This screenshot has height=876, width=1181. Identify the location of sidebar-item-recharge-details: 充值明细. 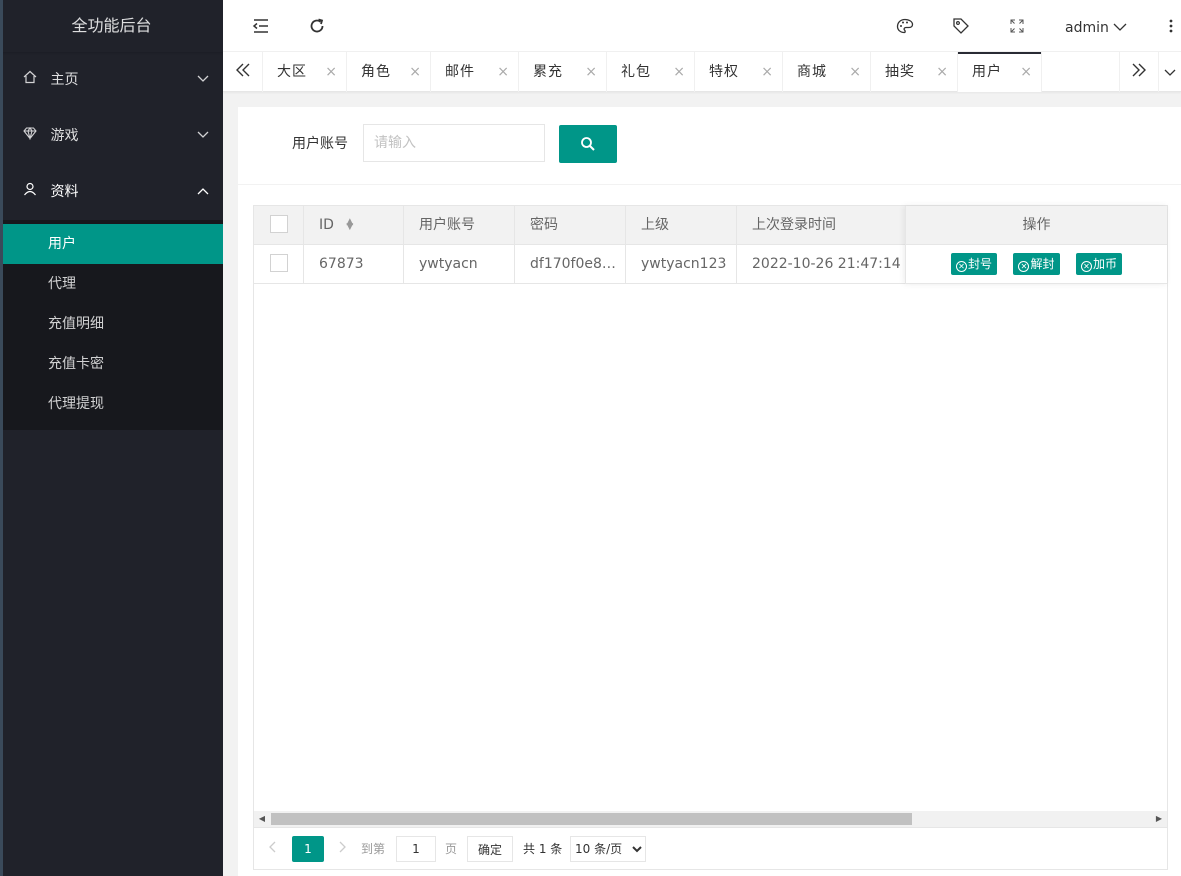
(111, 324).